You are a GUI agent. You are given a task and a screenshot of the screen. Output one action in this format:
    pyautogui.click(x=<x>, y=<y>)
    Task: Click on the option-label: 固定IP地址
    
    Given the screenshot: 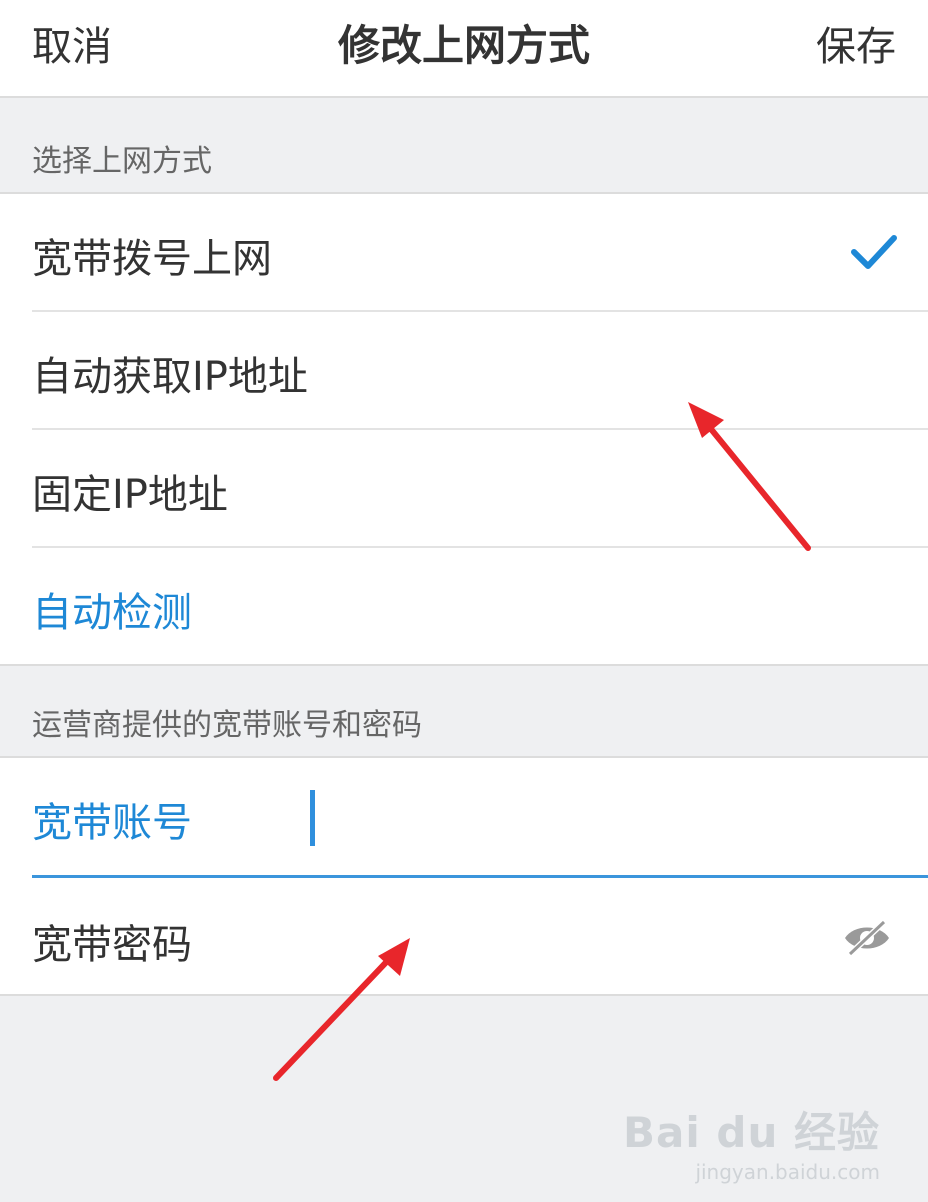 What is the action you would take?
    pyautogui.click(x=130, y=495)
    